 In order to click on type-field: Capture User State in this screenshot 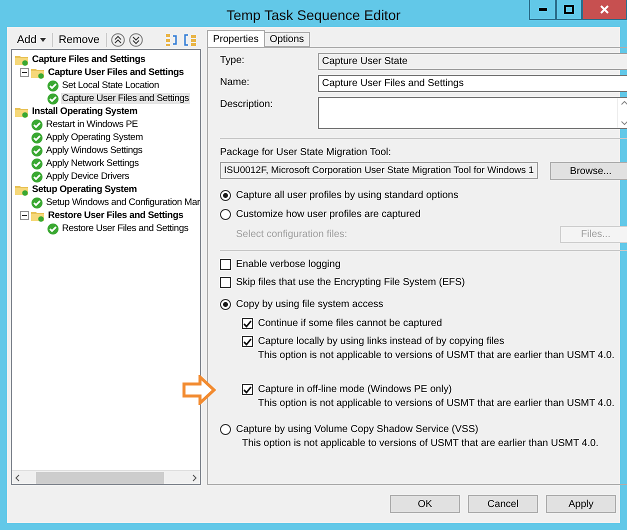, I will do `click(472, 61)`.